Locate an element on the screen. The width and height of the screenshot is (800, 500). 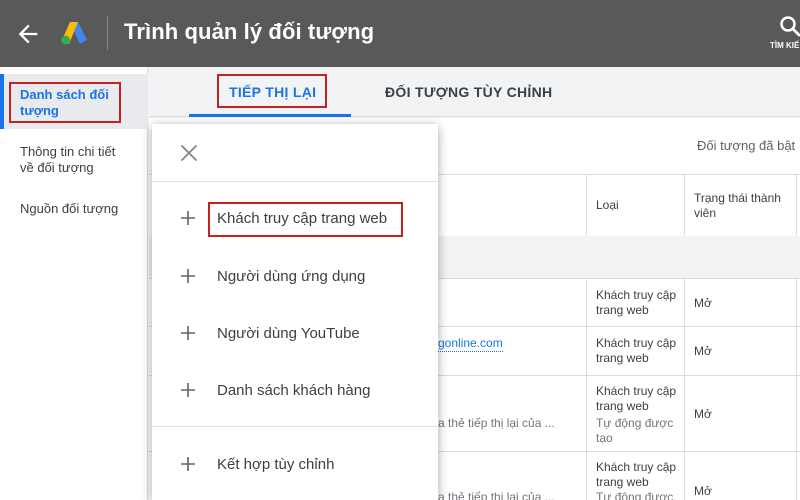
sidebar-item-audience-sources: Nguồn đối tượng is located at coordinates (75, 209).